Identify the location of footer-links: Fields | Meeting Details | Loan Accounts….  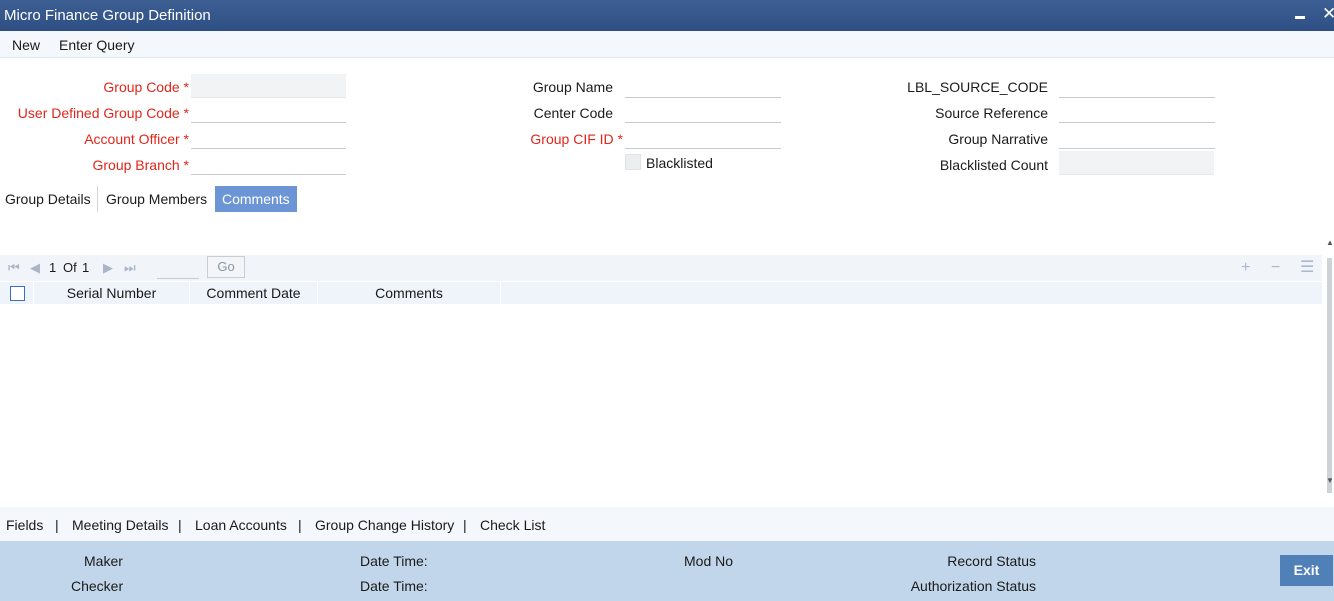
(667, 524).